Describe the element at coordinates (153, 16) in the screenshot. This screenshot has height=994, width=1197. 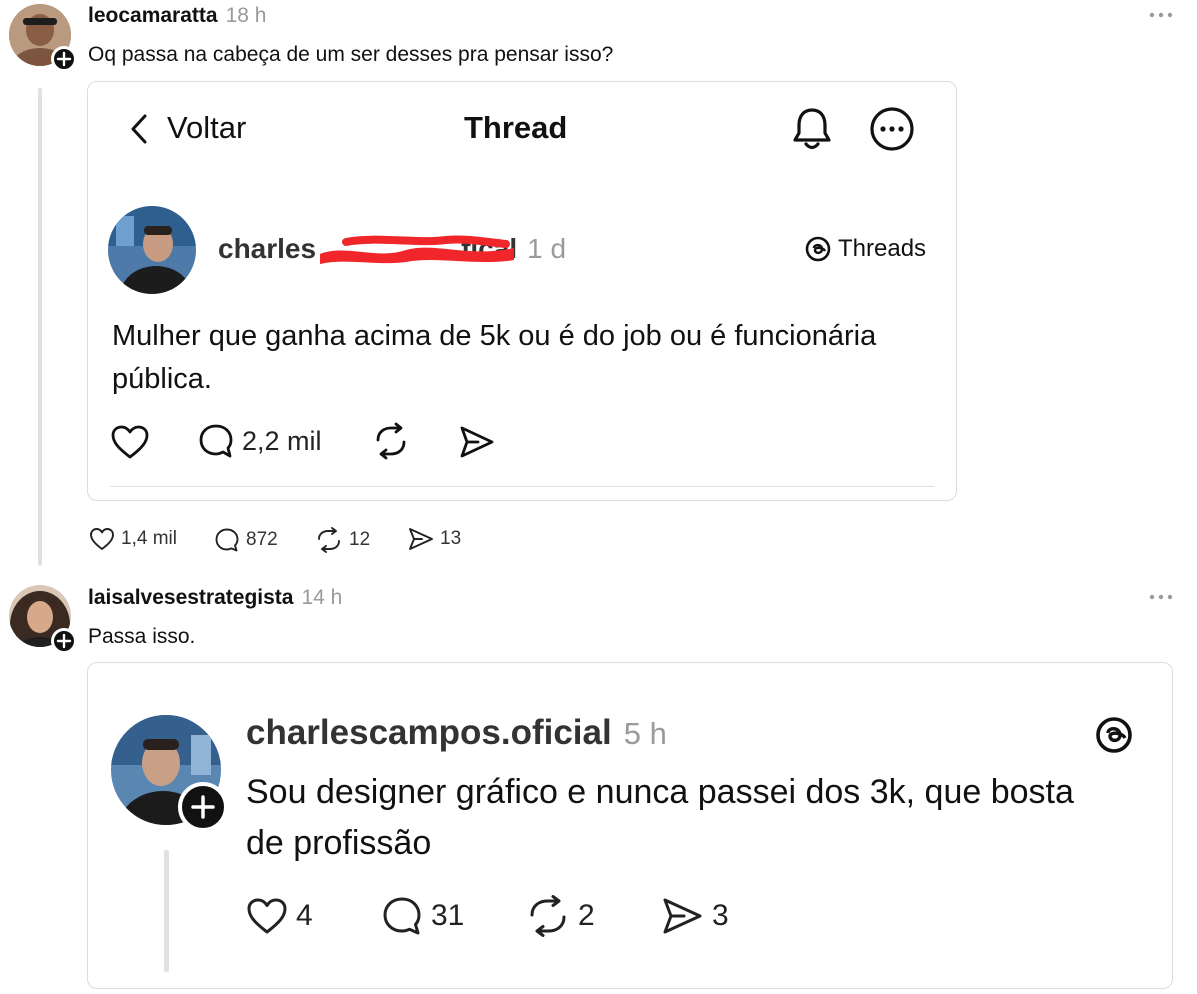
I see `username: leocamaratta` at that location.